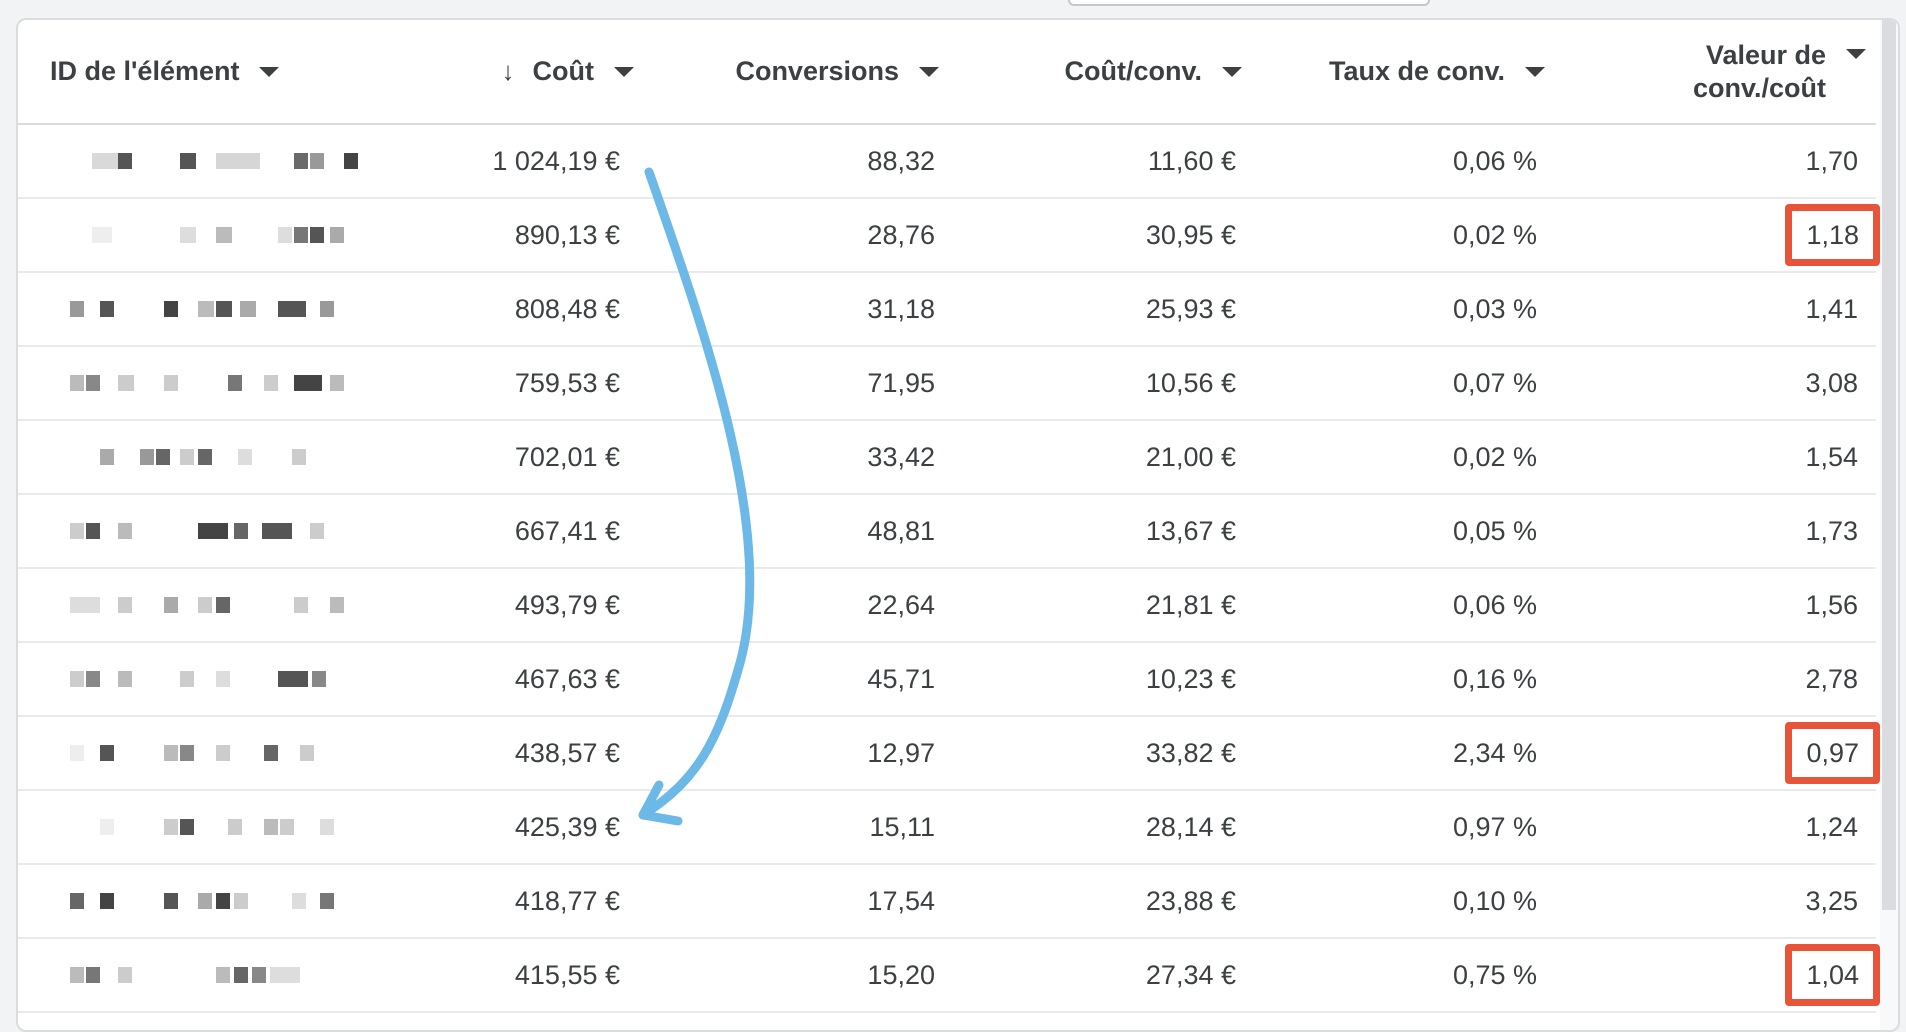 The height and width of the screenshot is (1032, 1906). Describe the element at coordinates (1494, 308) in the screenshot. I see `cell-value: 0,03 %` at that location.